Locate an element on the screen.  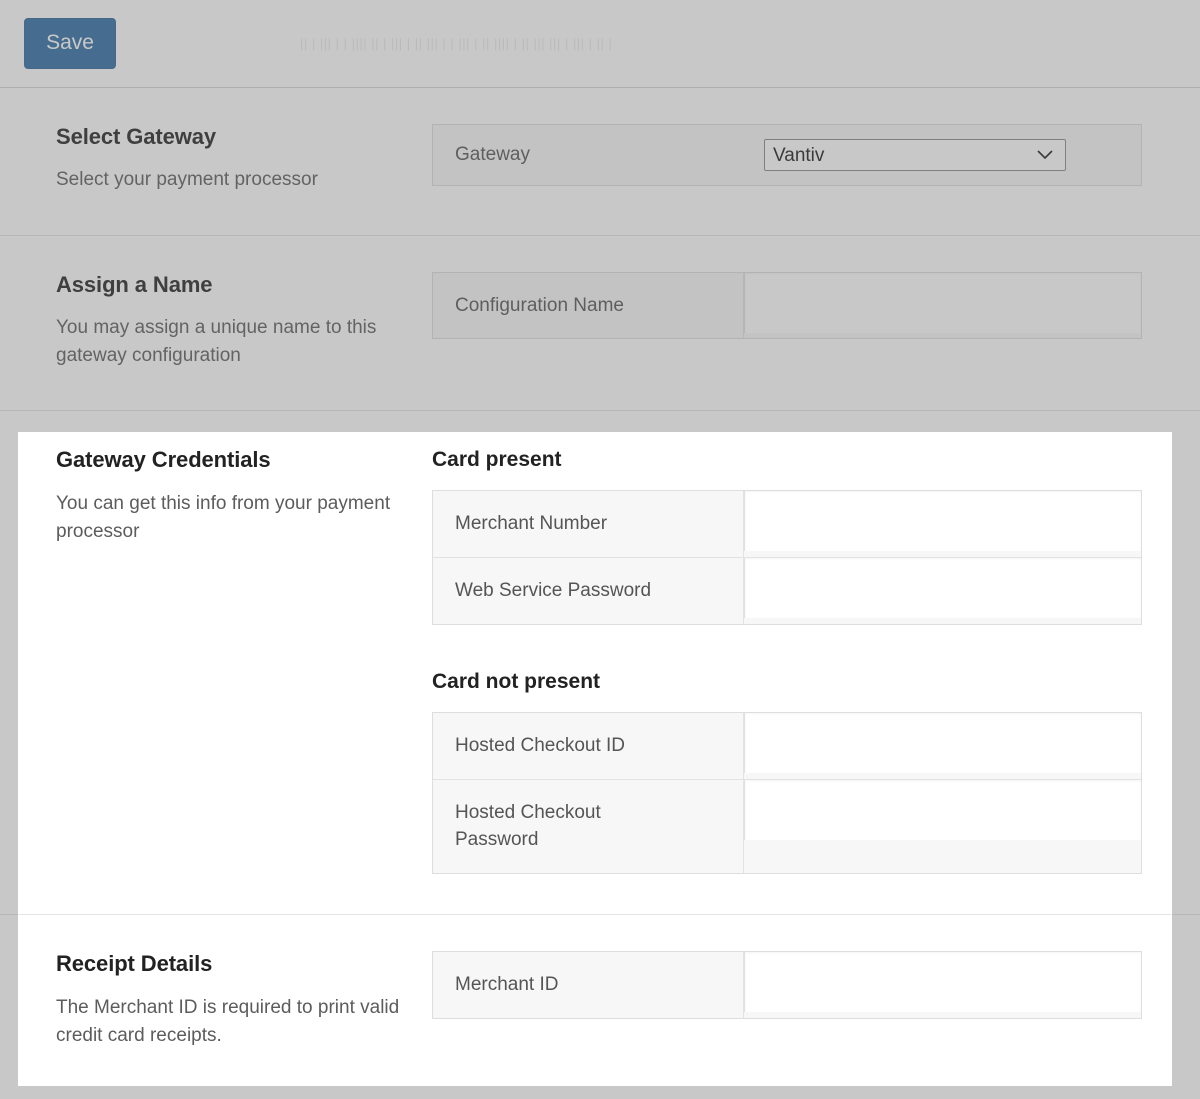
web-service-password-control is located at coordinates (942, 591).